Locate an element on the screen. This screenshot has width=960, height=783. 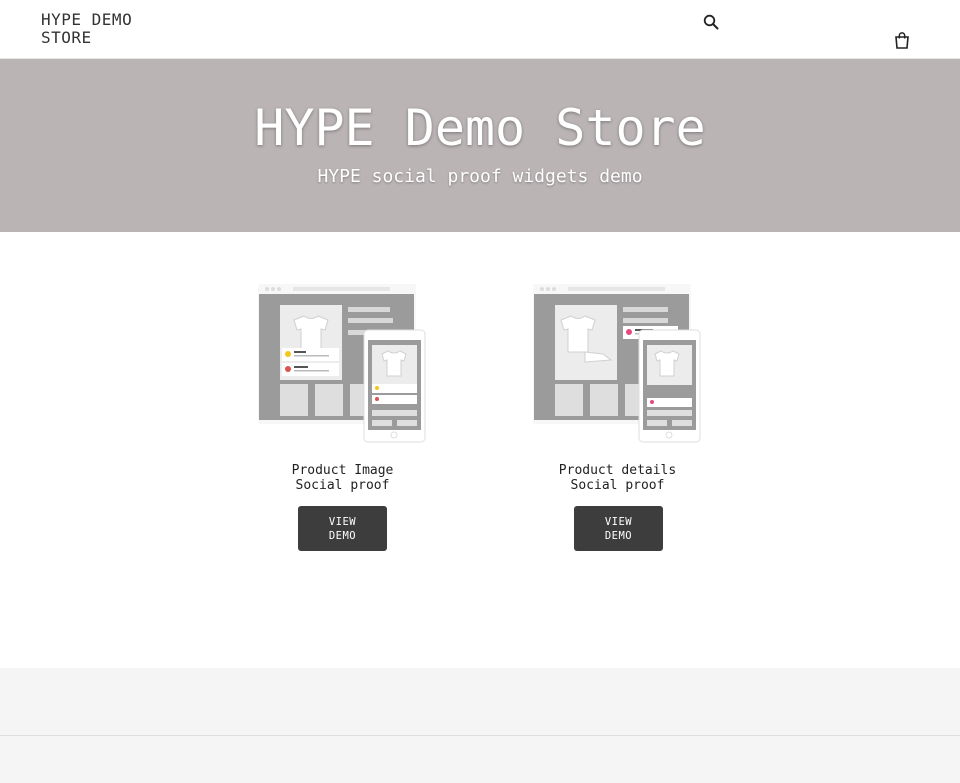
hero-subtitle: HYPE social proof widgets demo is located at coordinates (480, 176).